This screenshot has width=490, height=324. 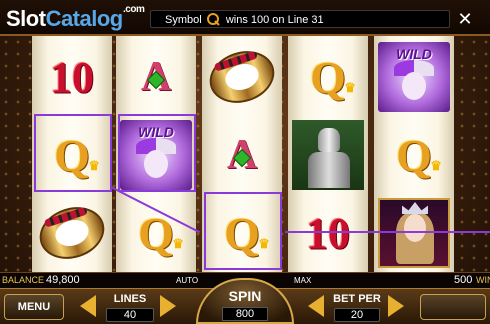 What do you see at coordinates (465, 20) in the screenshot?
I see `close-icon: ✕` at bounding box center [465, 20].